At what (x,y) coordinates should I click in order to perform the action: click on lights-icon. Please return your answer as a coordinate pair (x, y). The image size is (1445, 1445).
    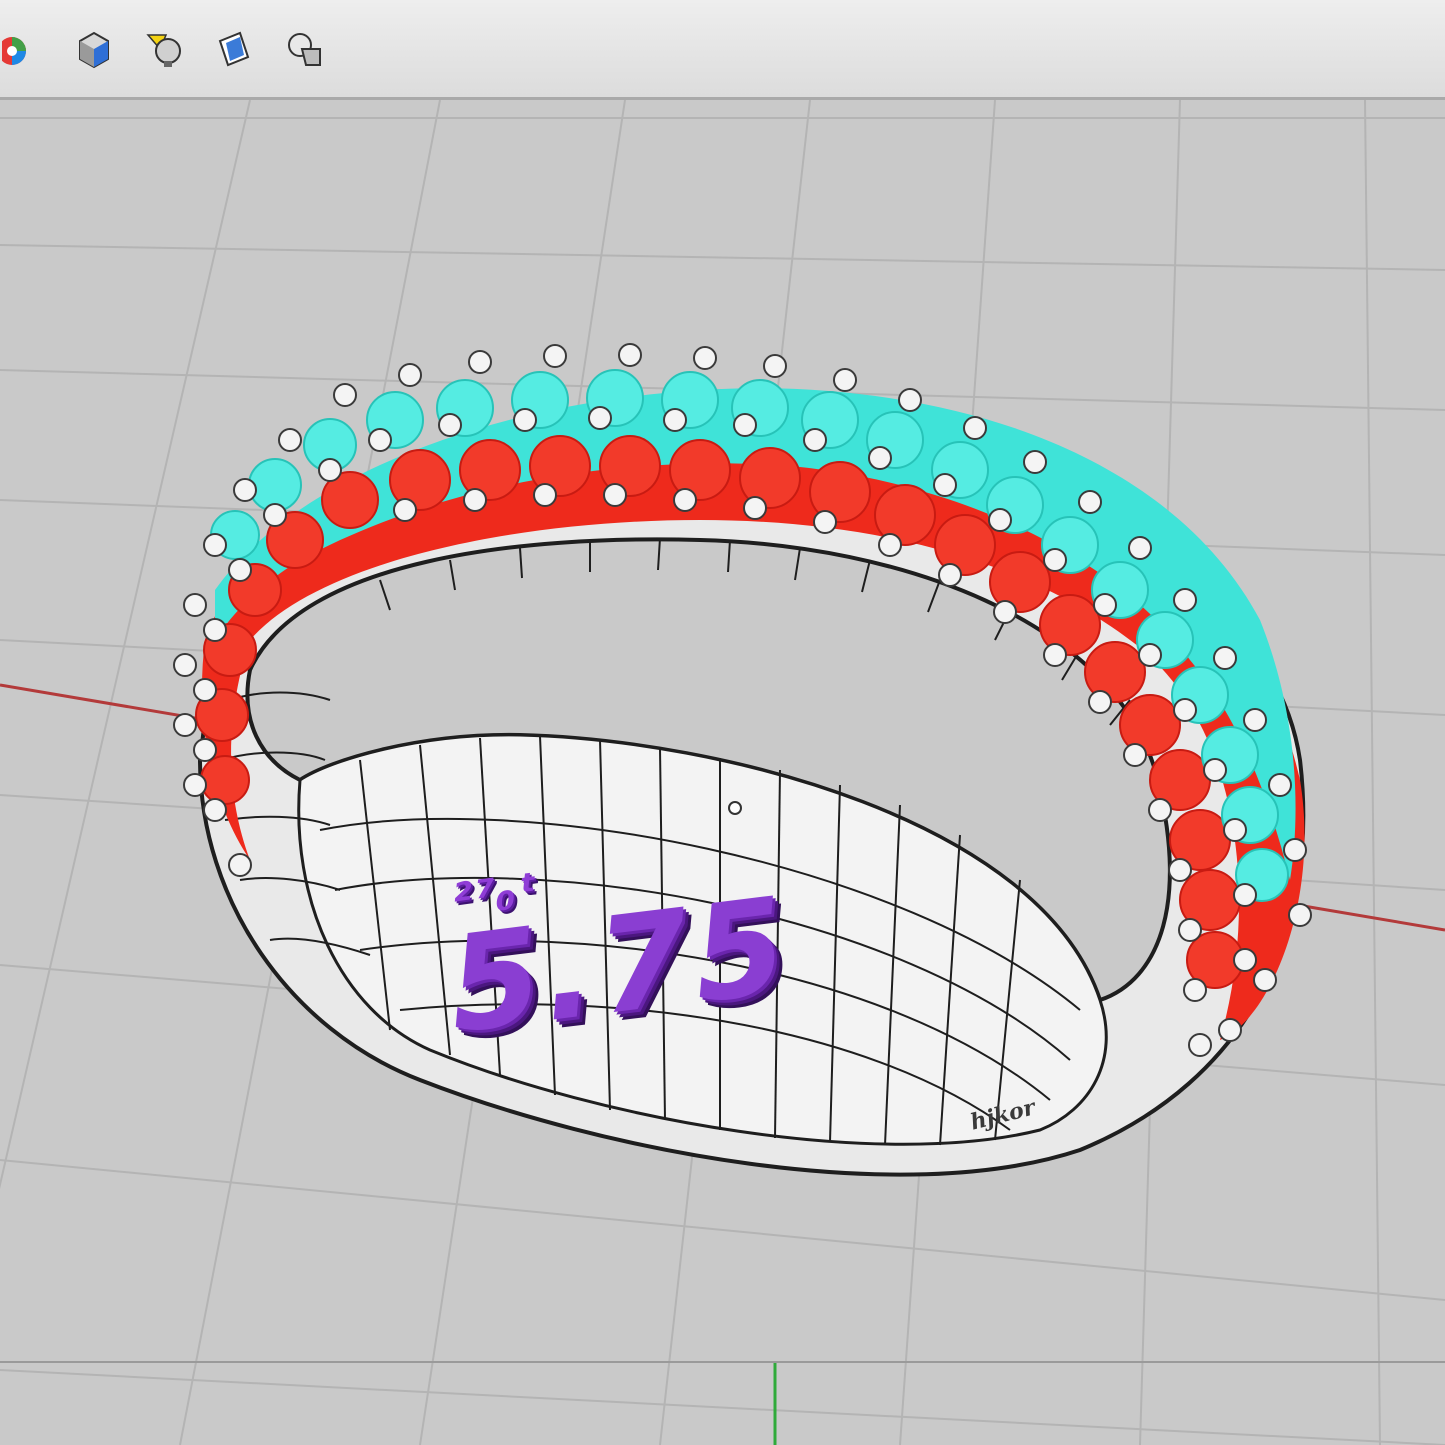
    Looking at the image, I should click on (163, 50).